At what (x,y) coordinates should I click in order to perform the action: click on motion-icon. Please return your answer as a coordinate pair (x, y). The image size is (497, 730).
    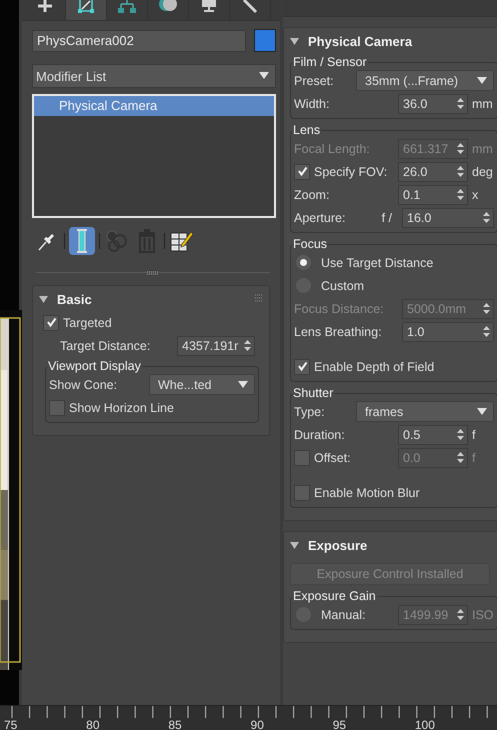
    Looking at the image, I should click on (168, 7).